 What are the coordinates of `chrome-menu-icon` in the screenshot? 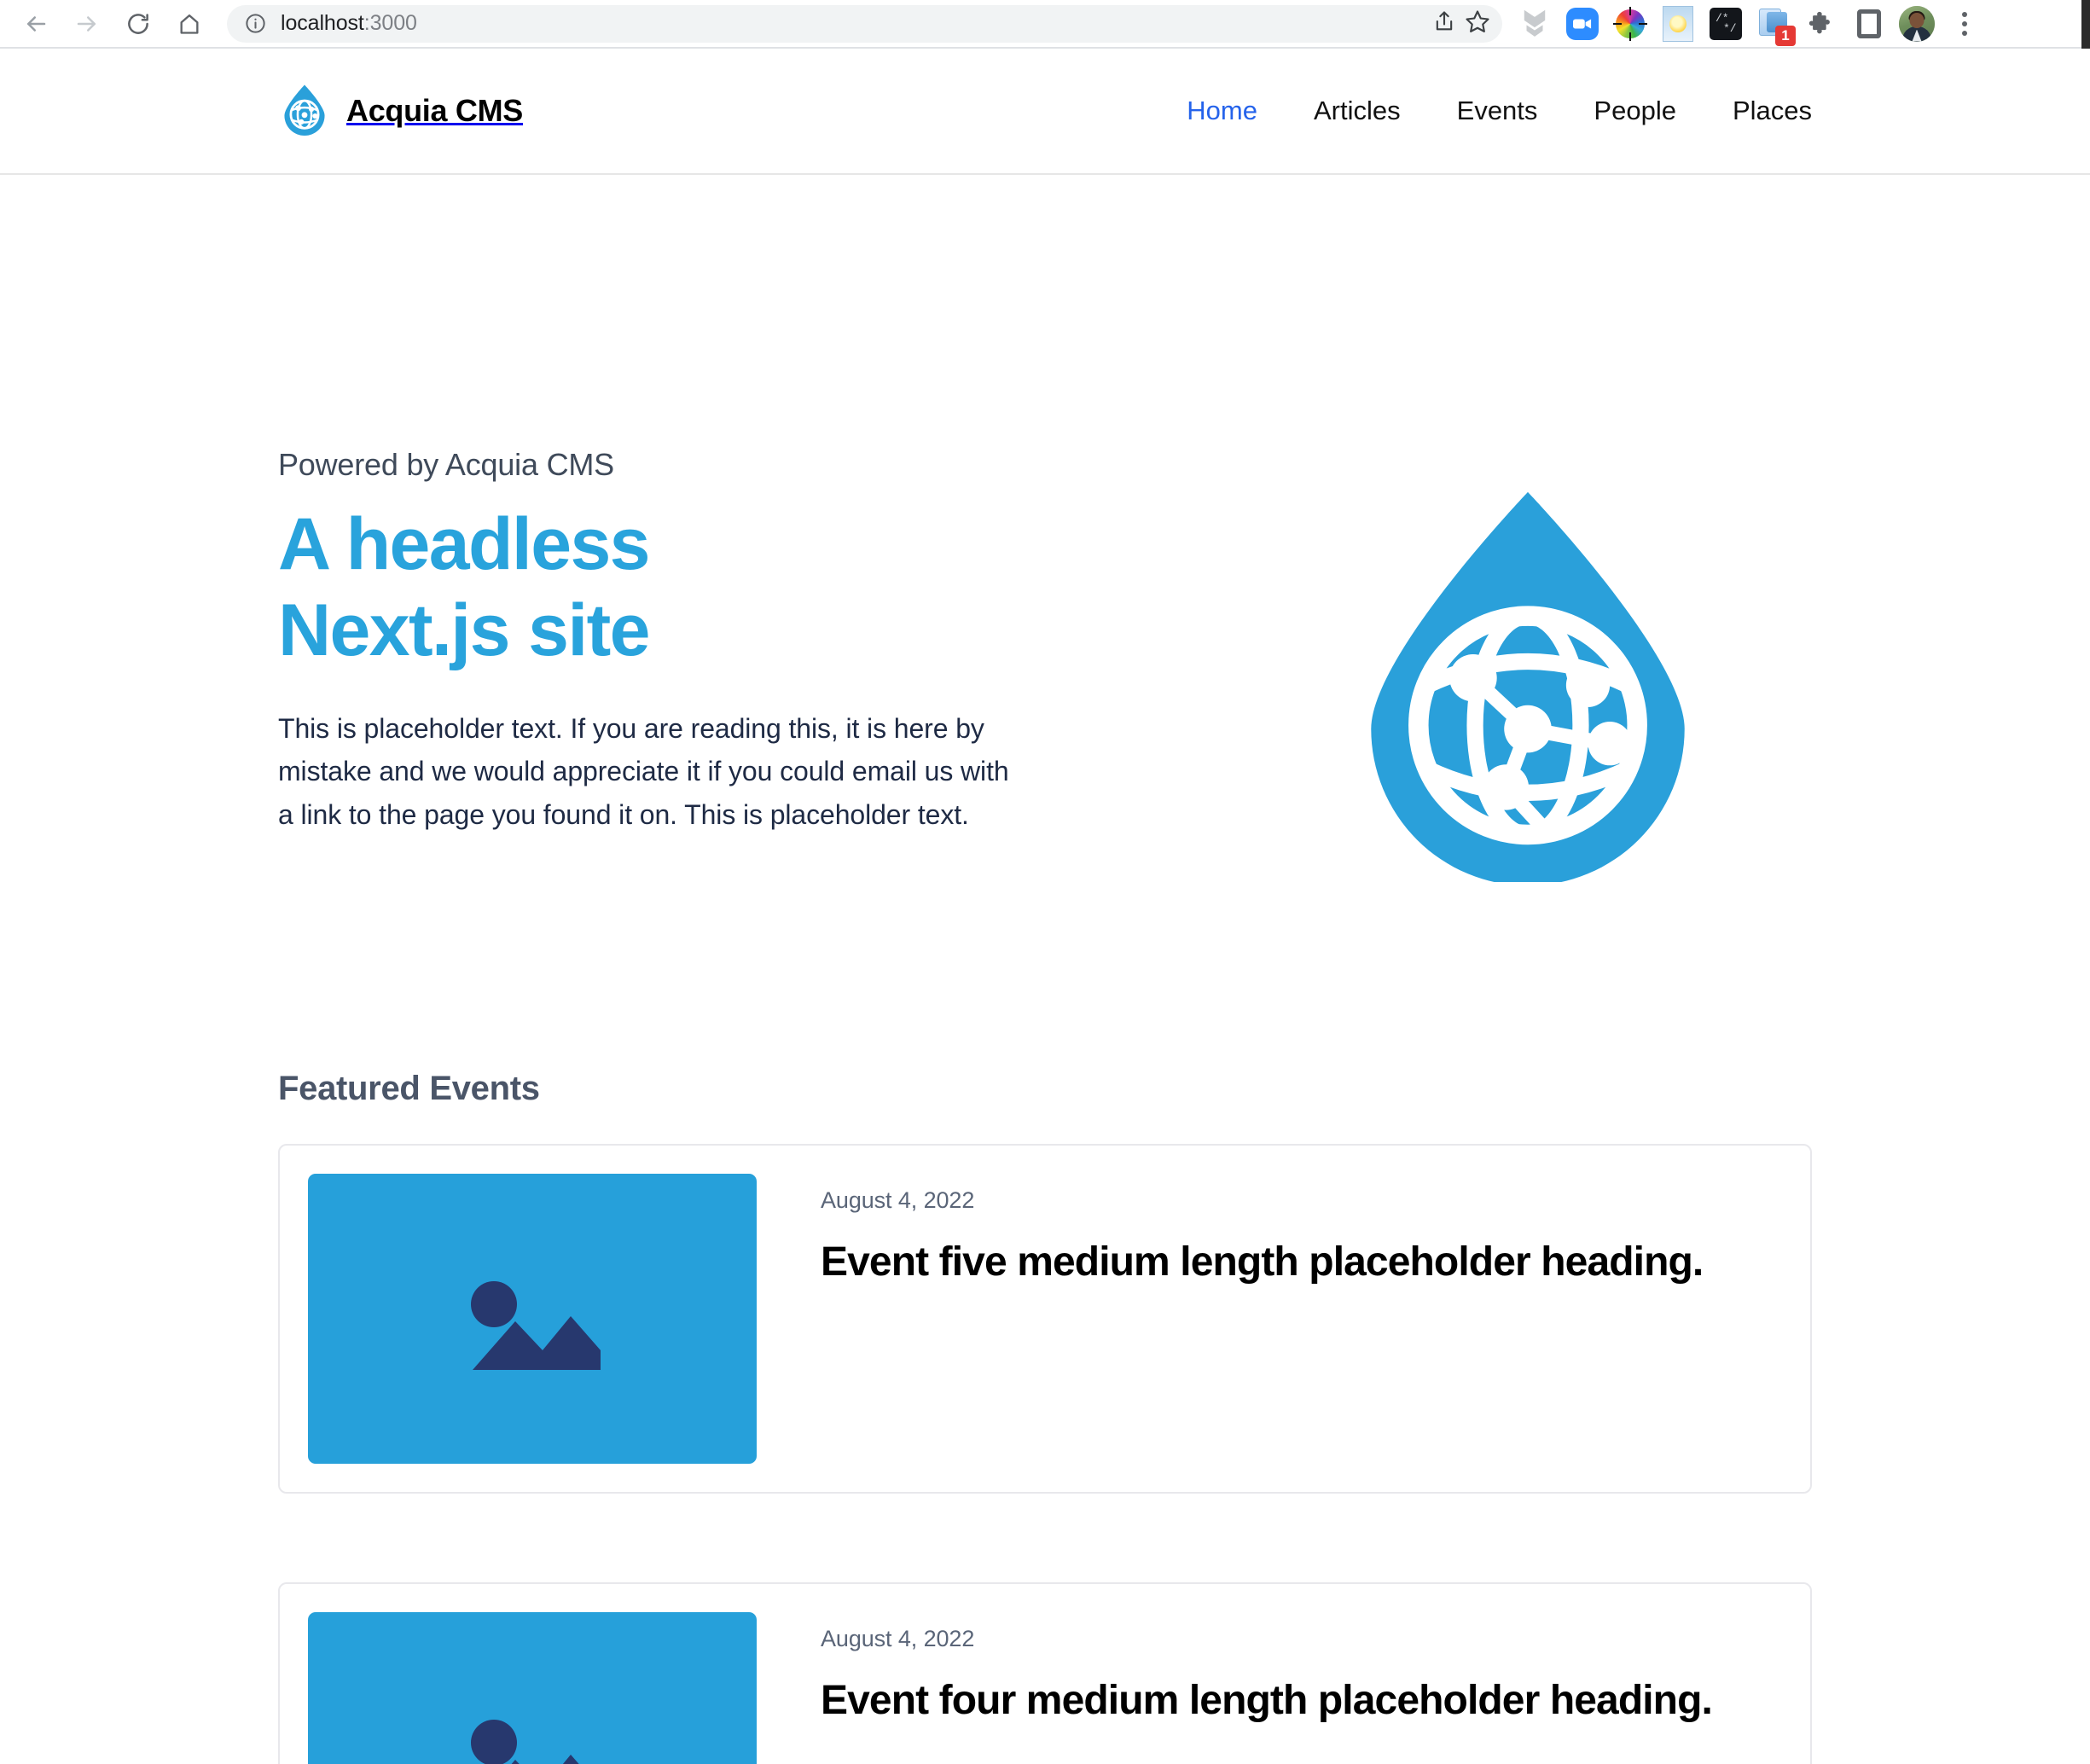 It's located at (1964, 23).